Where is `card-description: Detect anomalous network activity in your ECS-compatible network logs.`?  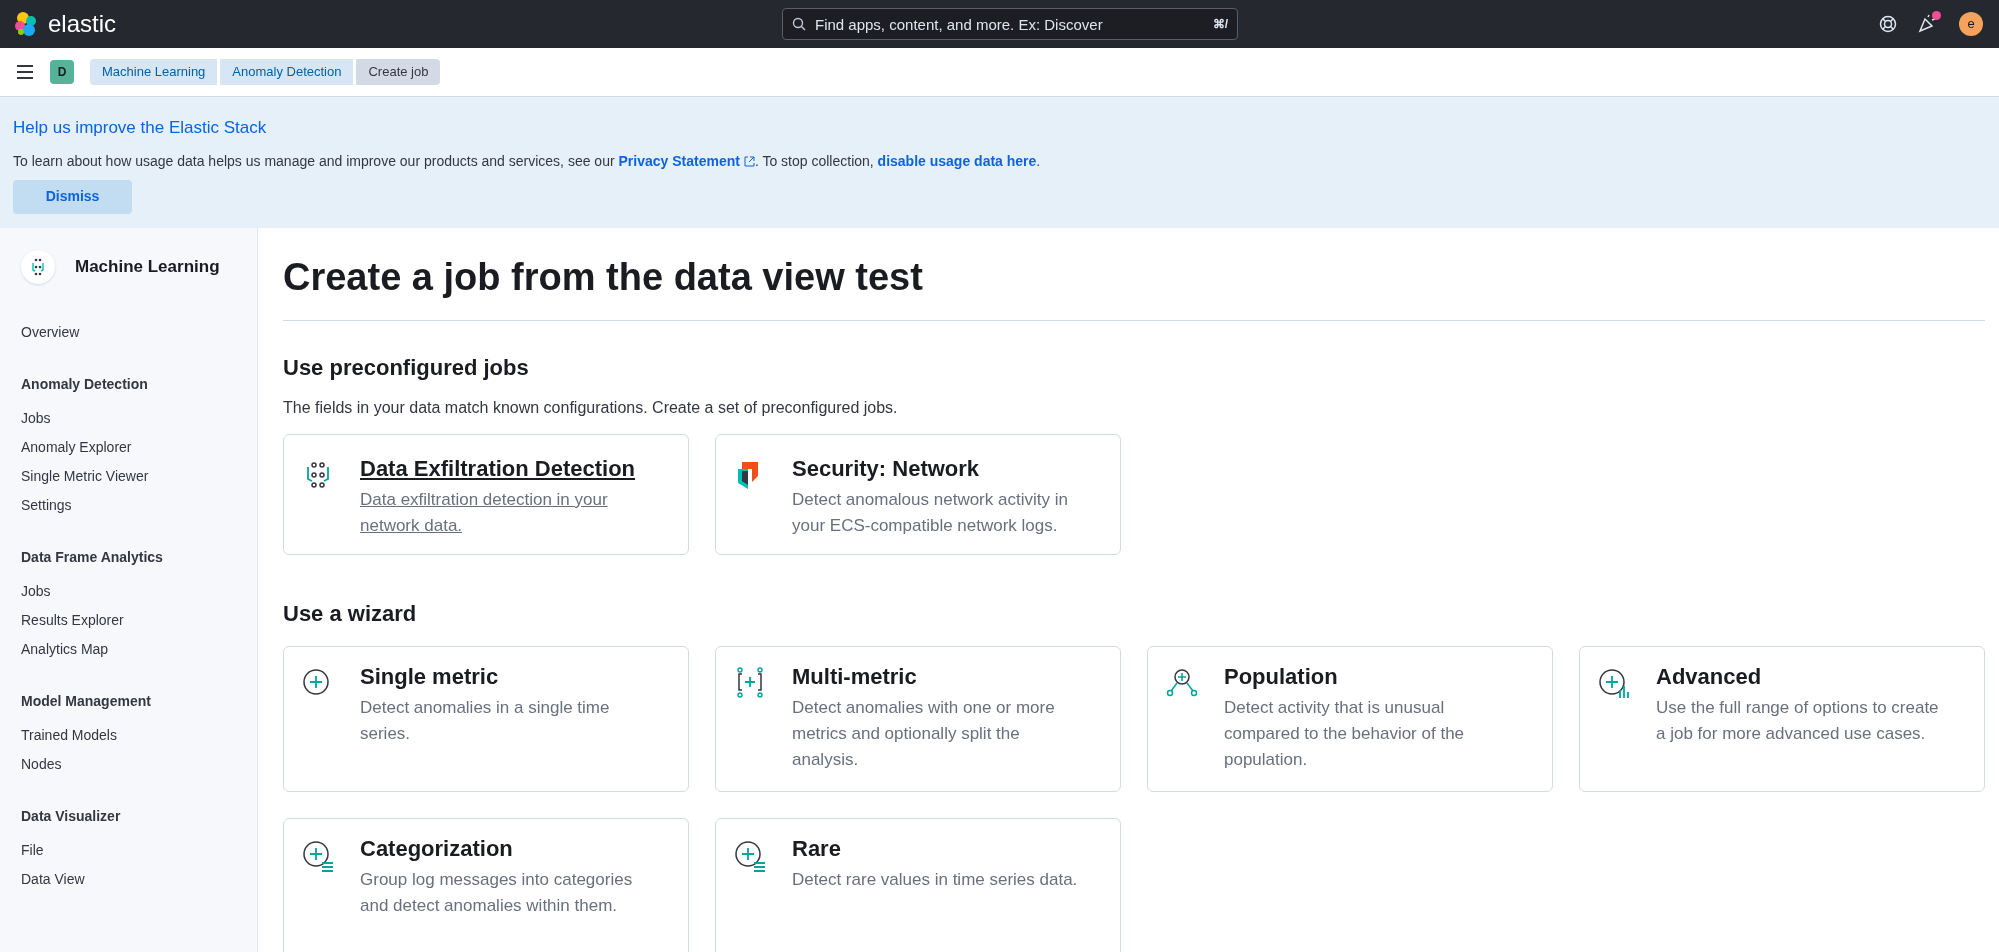
card-description: Detect anomalous network activity in your ECS-compatible network logs. is located at coordinates (930, 512).